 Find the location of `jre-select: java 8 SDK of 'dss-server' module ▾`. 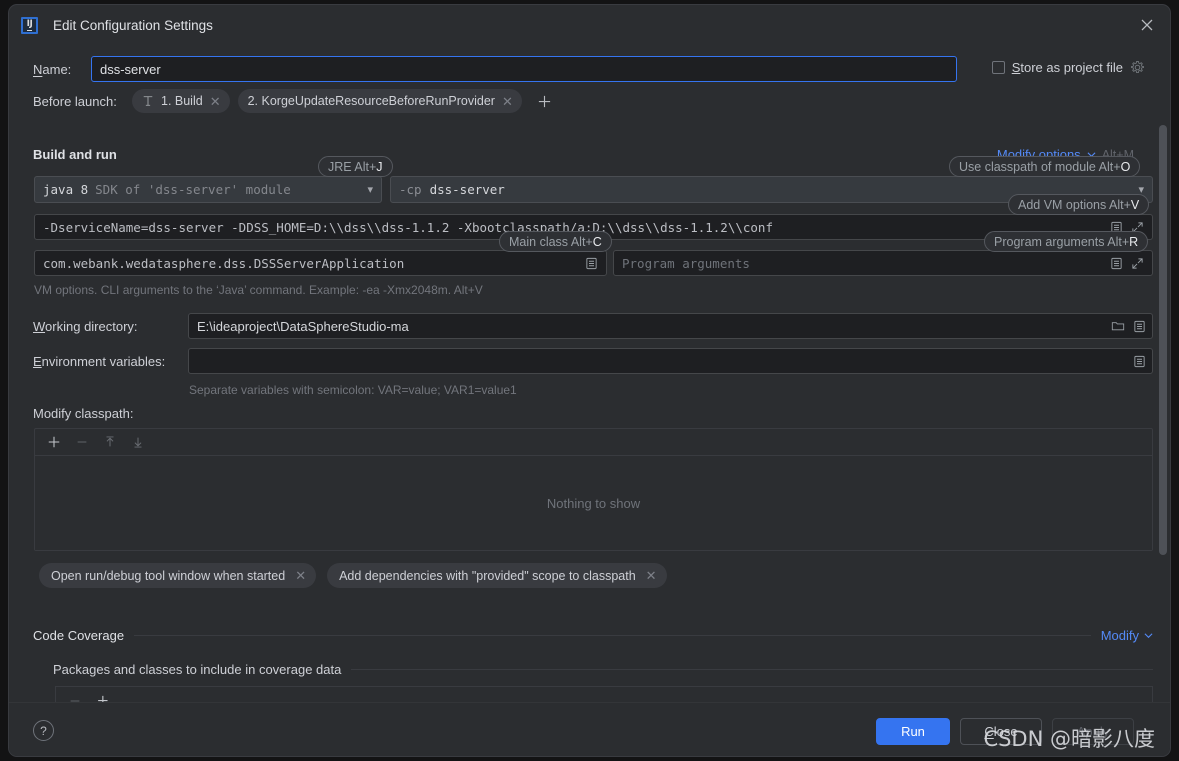

jre-select: java 8 SDK of 'dss-server' module ▾ is located at coordinates (208, 189).